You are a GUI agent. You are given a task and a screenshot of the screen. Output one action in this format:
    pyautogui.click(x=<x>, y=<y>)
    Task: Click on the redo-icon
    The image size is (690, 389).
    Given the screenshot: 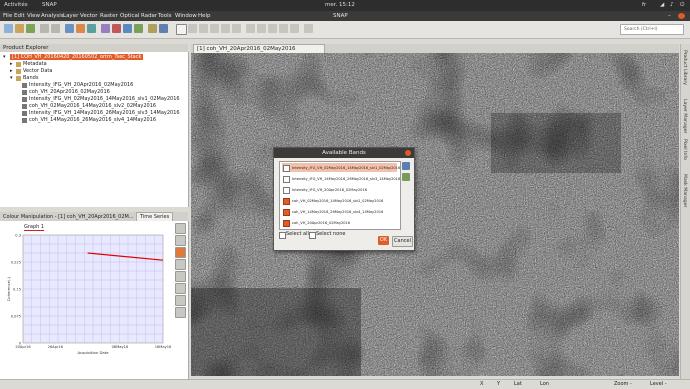 What is the action you would take?
    pyautogui.click(x=55, y=28)
    